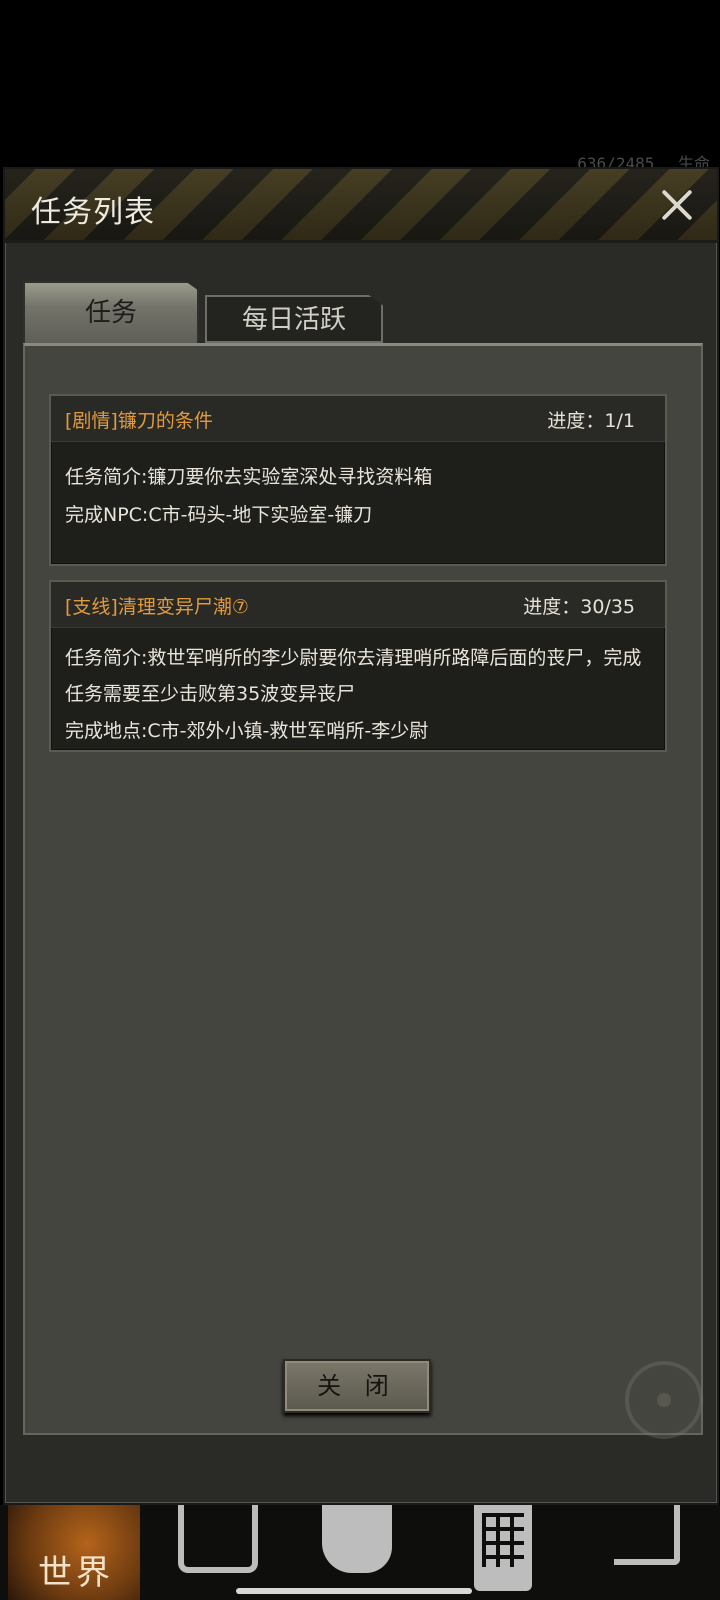 This screenshot has width=720, height=1600. What do you see at coordinates (361, 206) in the screenshot?
I see `dialog-header: 任务列表` at bounding box center [361, 206].